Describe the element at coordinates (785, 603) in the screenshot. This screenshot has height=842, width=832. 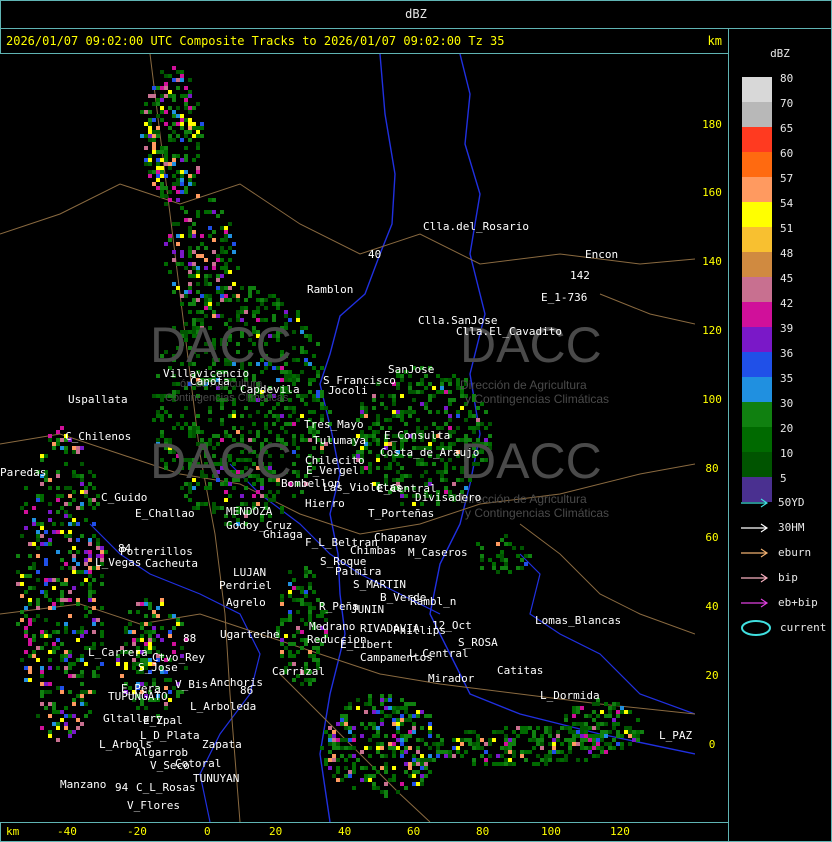
I see `track-legend-item: eb+bip` at that location.